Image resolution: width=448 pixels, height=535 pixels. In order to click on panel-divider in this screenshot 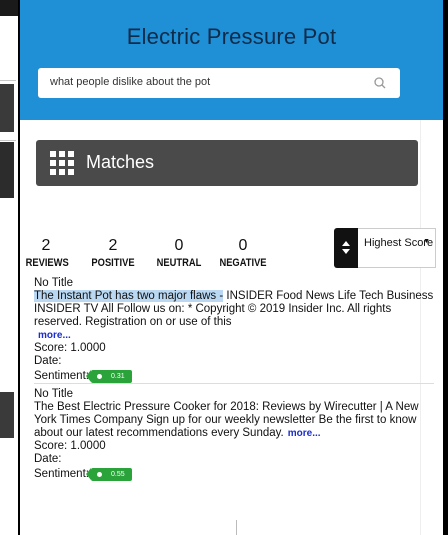, I will do `click(236, 527)`.